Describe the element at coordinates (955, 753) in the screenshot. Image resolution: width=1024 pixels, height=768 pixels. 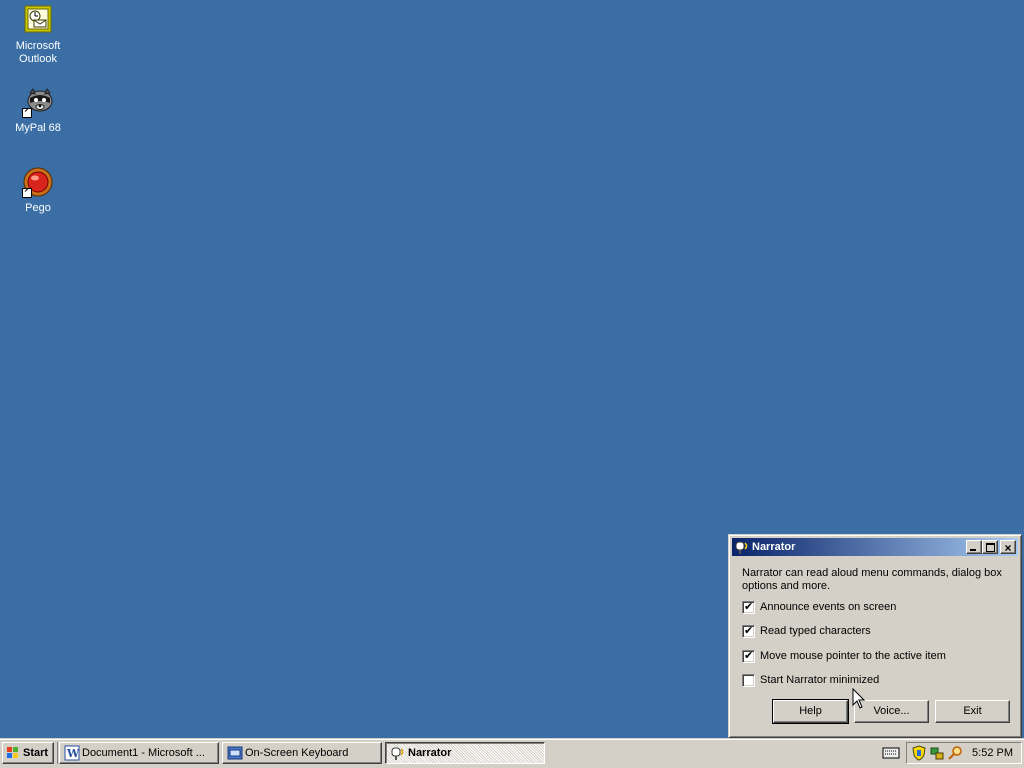
I see `magnifier-icon` at that location.